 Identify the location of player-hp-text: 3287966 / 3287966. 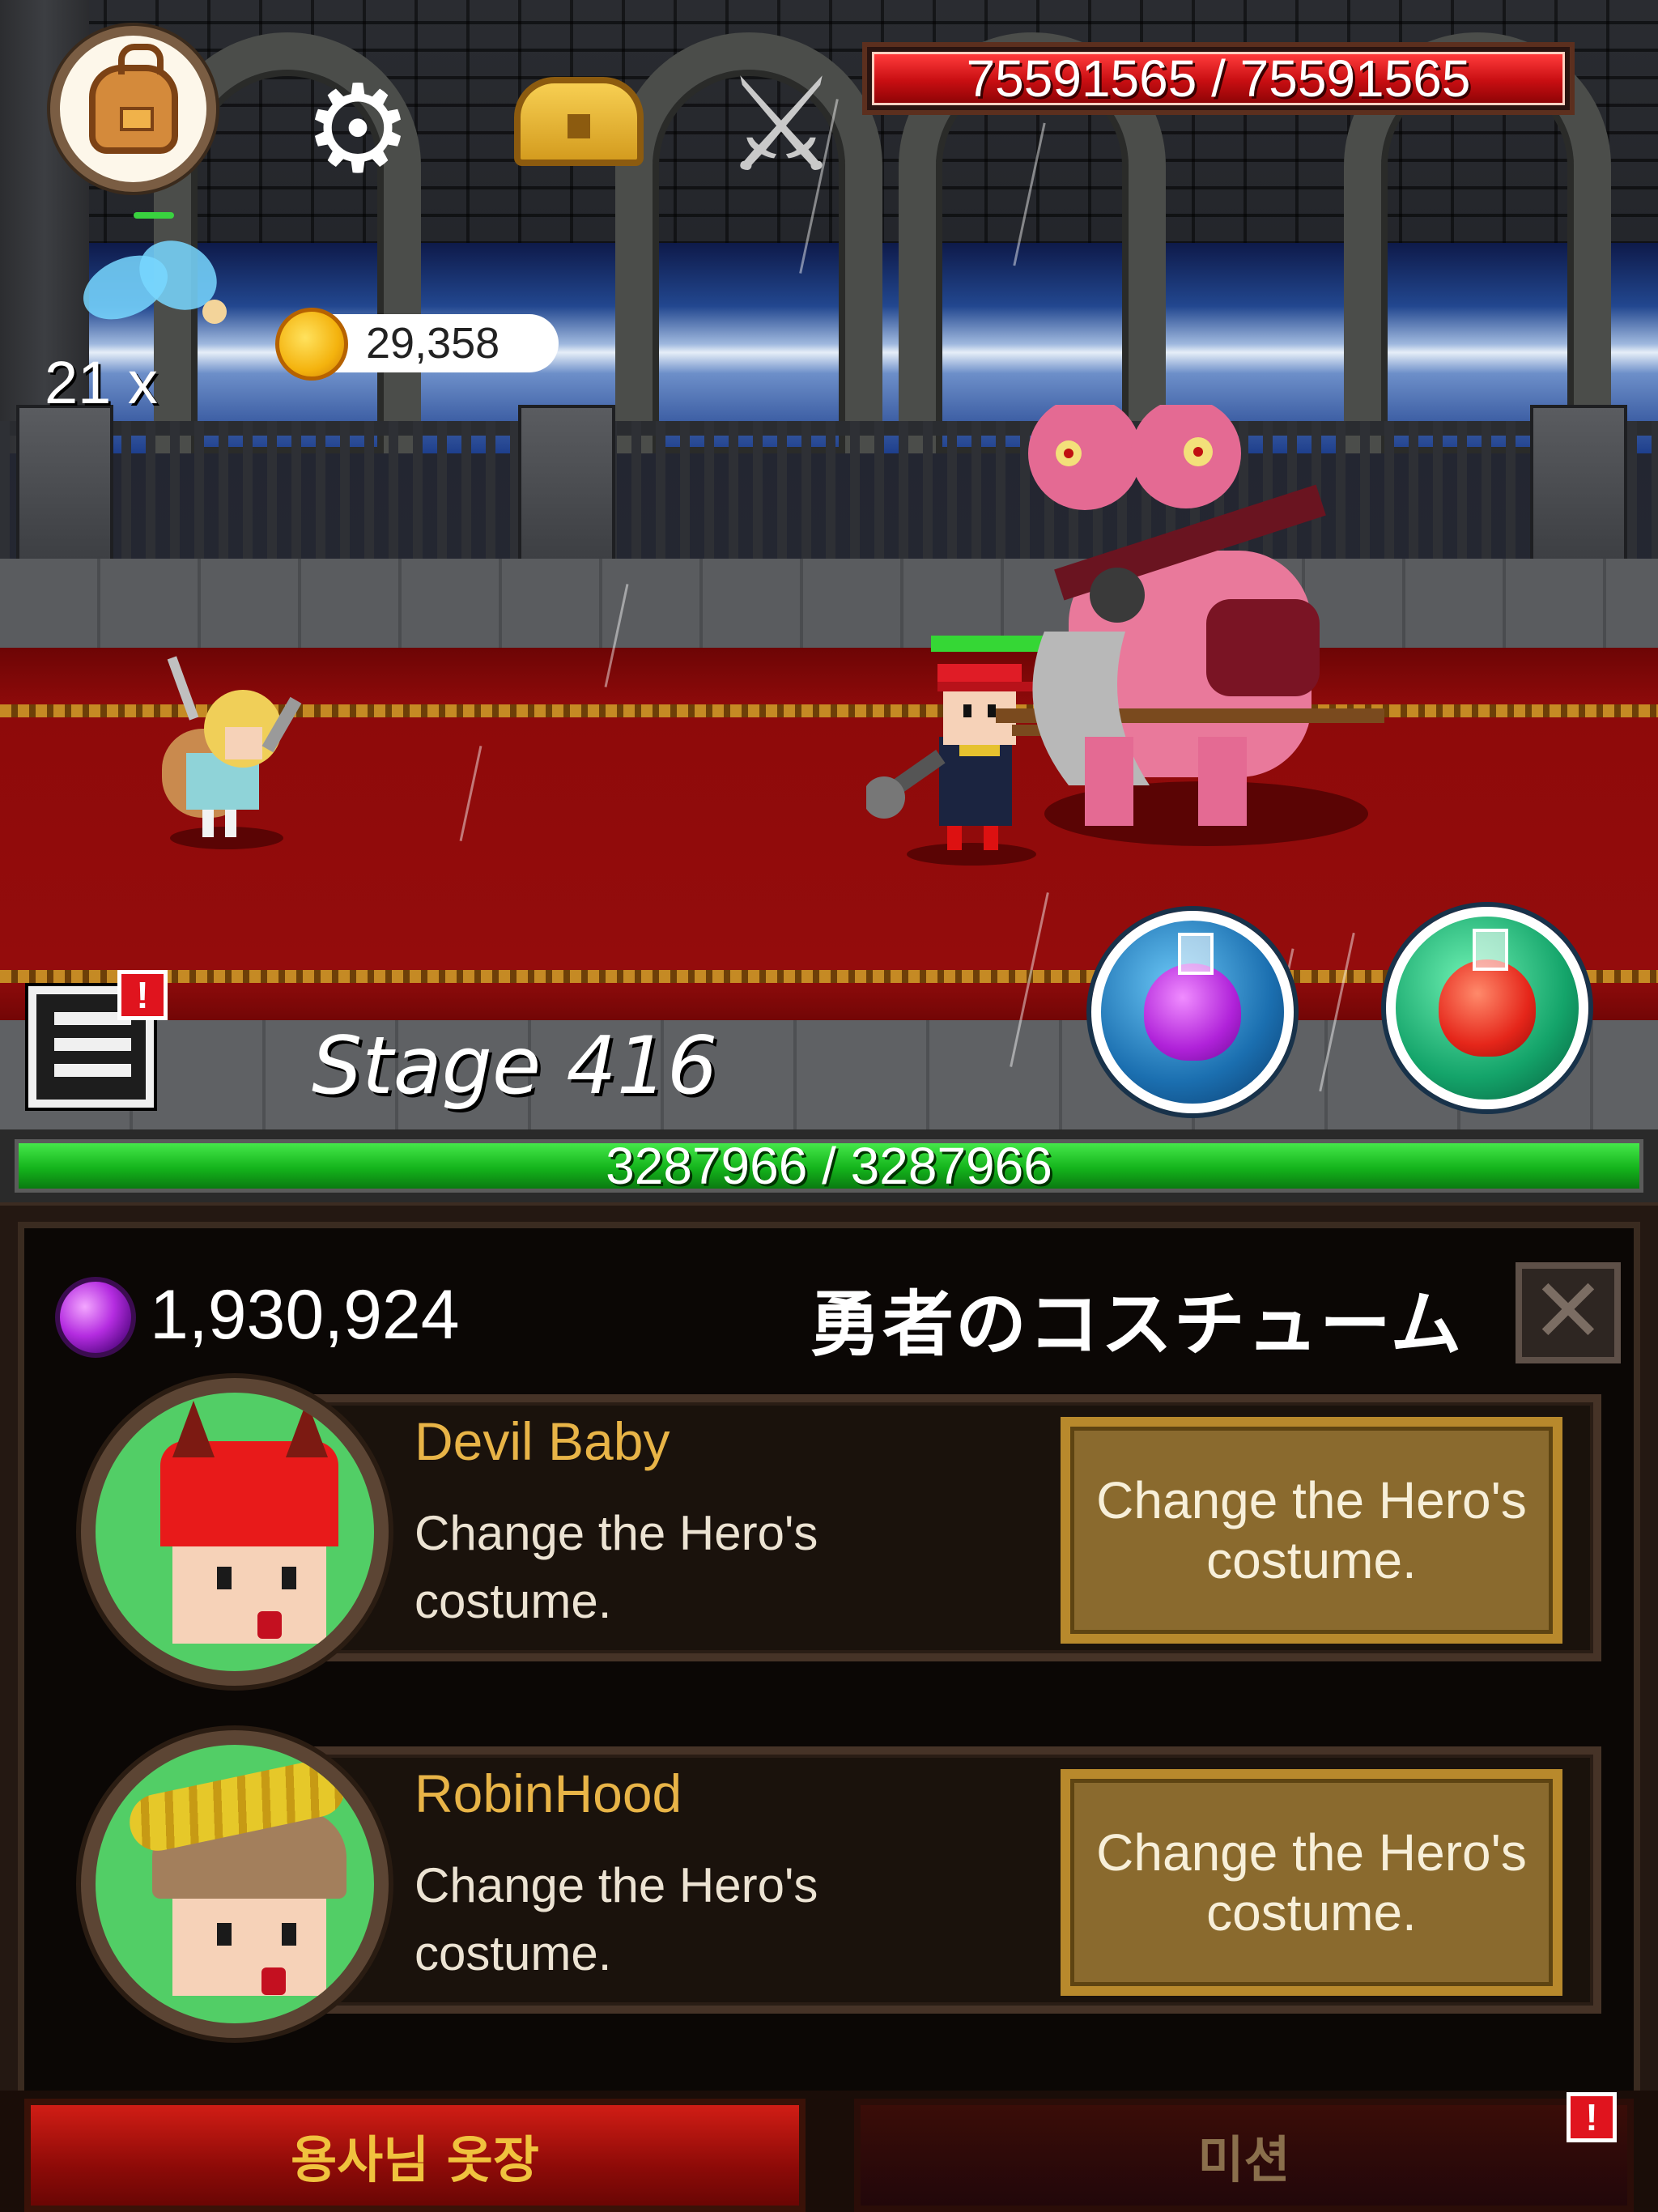
(829, 1166).